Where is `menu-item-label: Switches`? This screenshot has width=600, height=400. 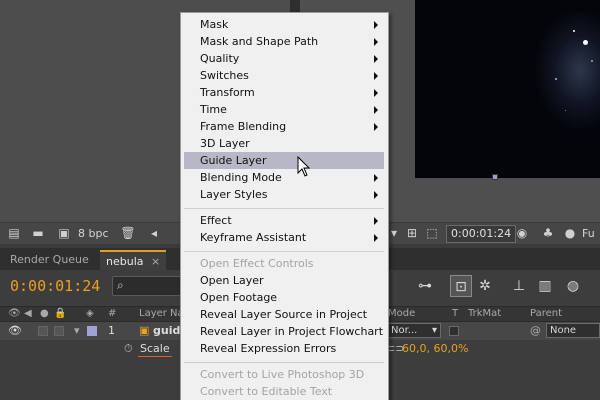 menu-item-label: Switches is located at coordinates (224, 75).